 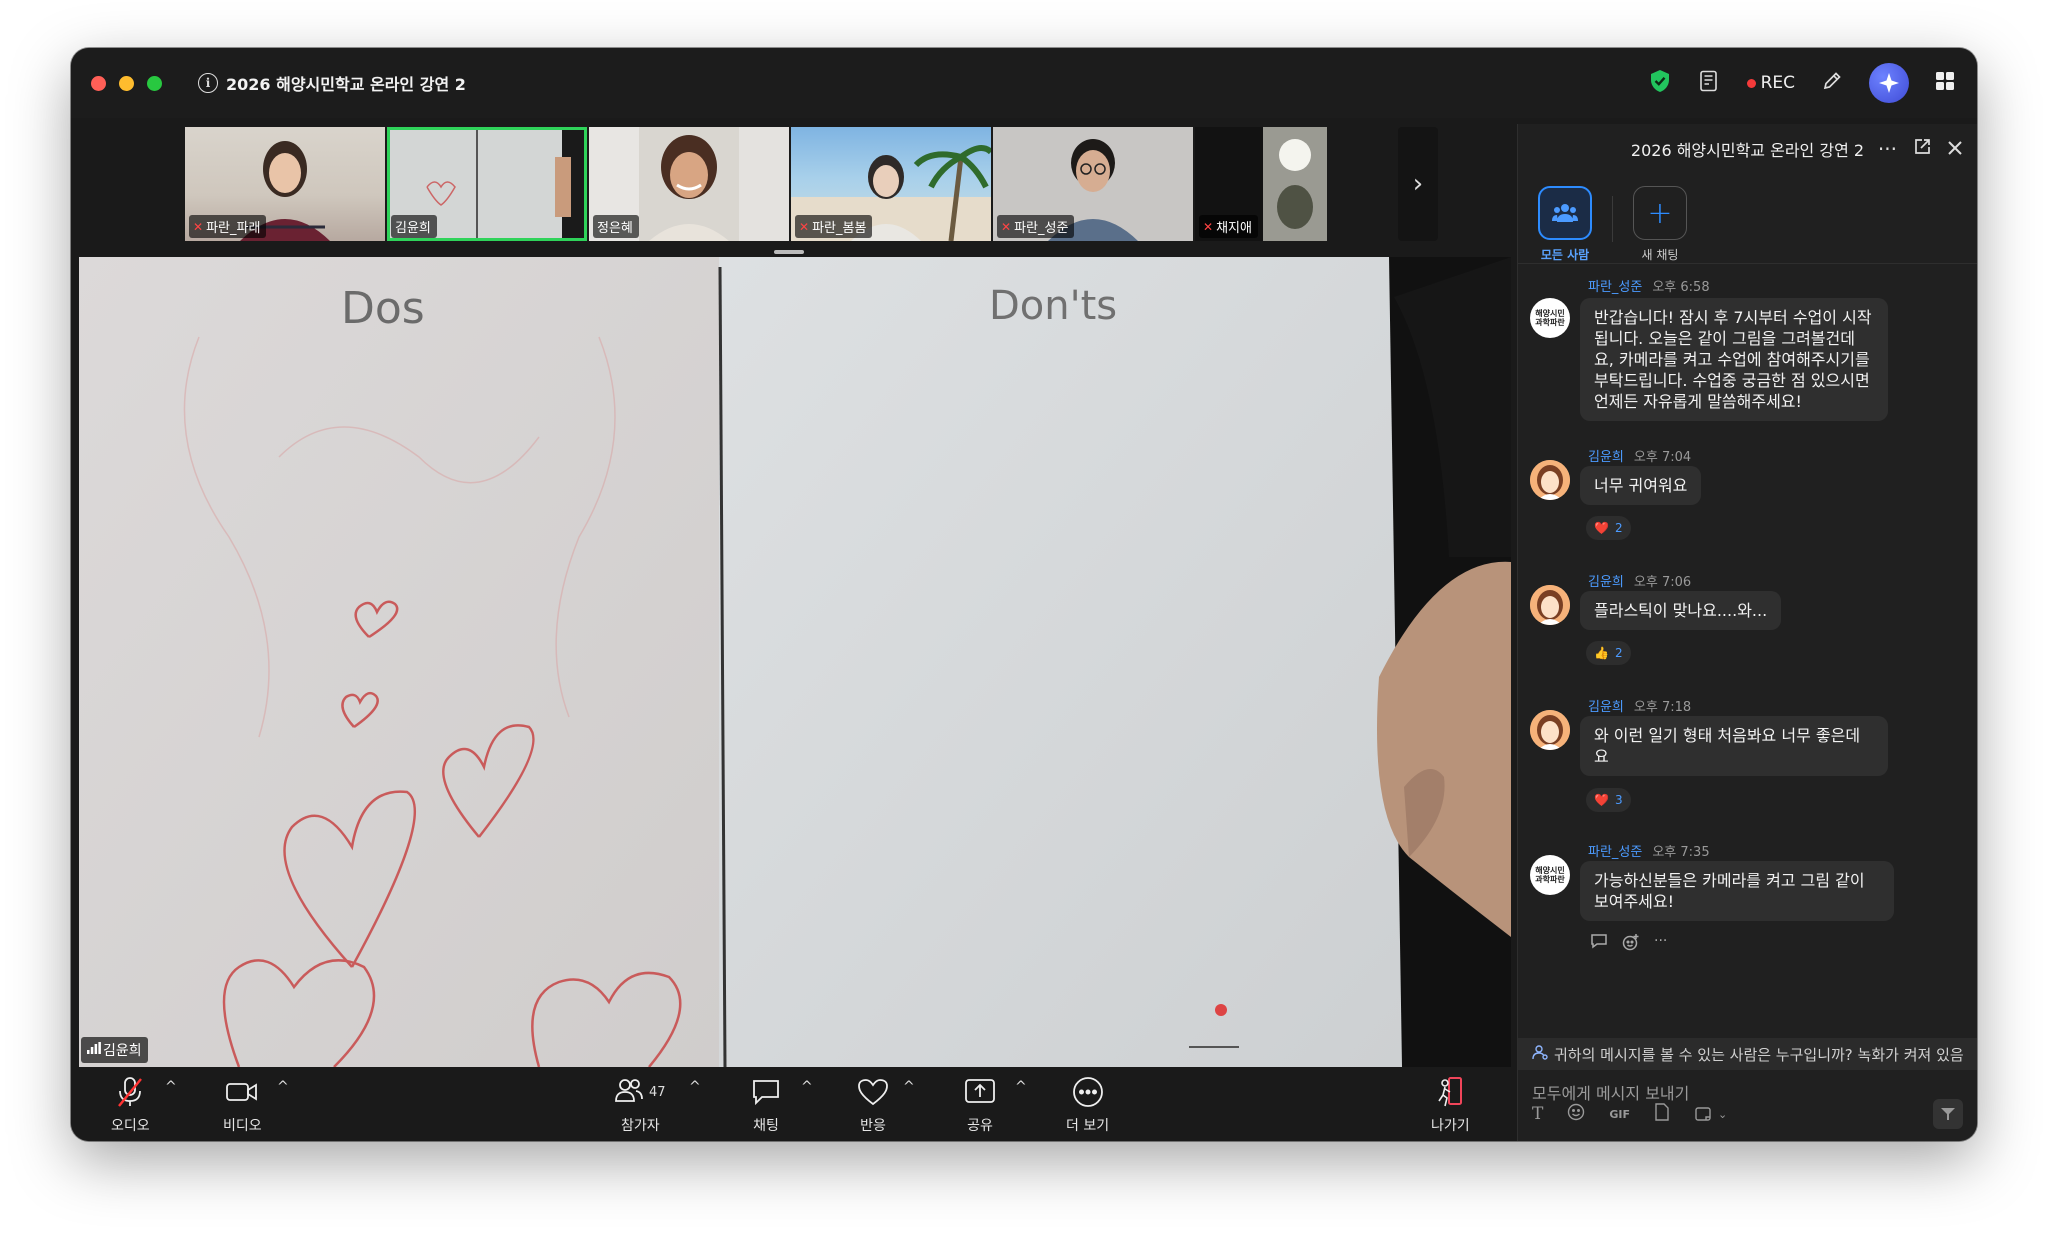 I want to click on message-time: 오후 7:06, so click(x=1662, y=582).